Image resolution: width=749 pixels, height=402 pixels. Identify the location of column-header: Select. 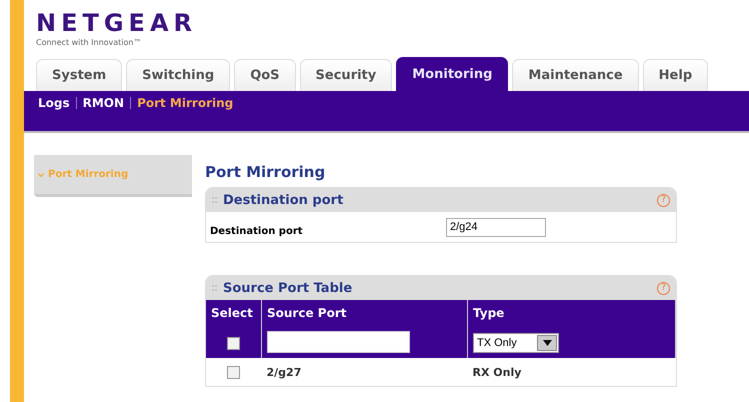
(234, 313).